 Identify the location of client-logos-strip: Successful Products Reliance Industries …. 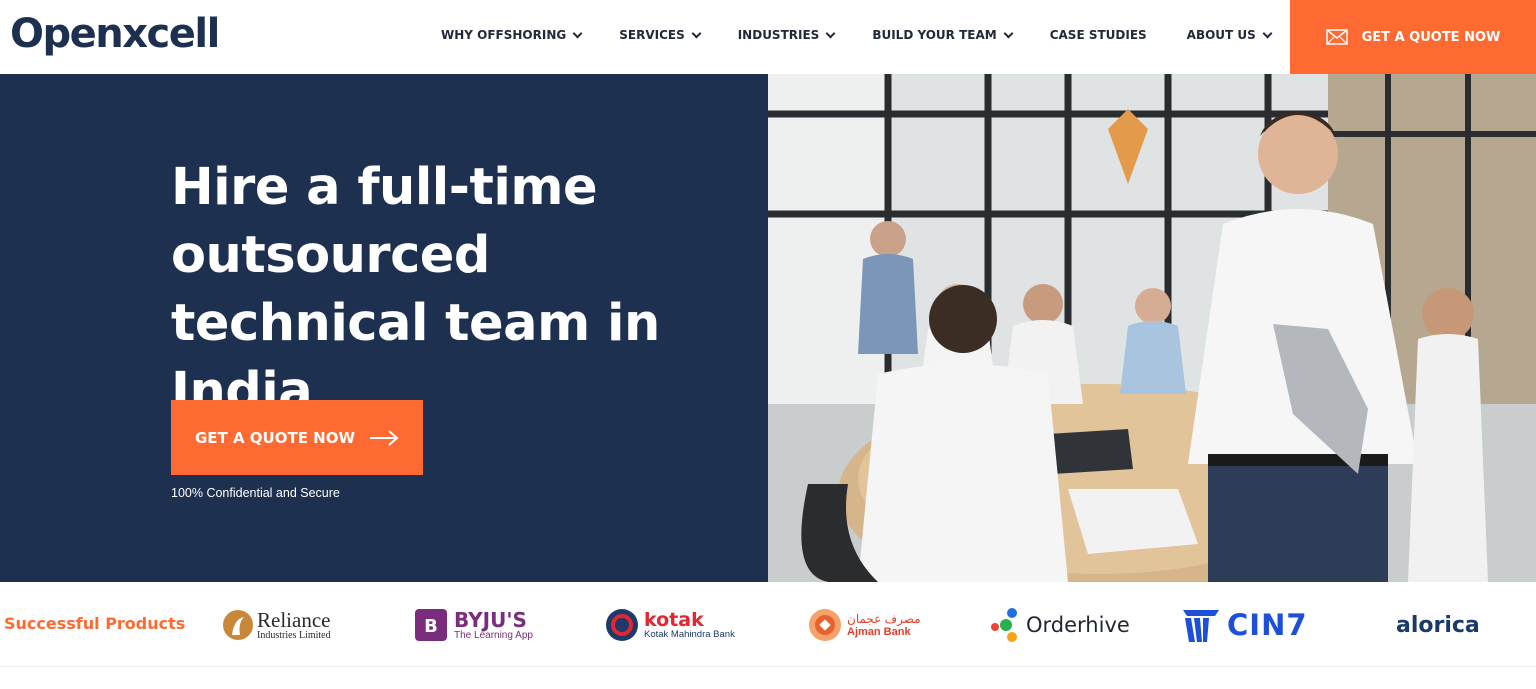
(768, 624).